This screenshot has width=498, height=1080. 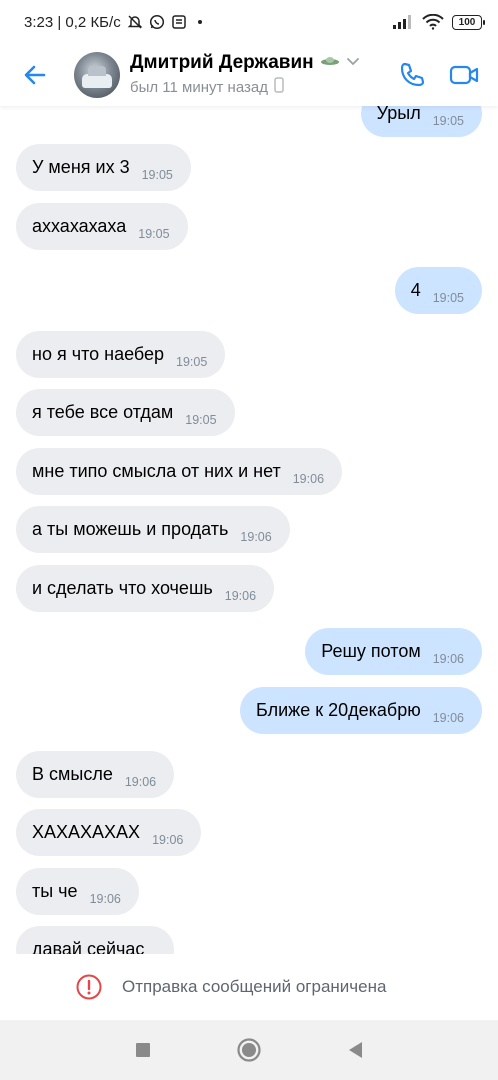 What do you see at coordinates (179, 22) in the screenshot?
I see `news-icon` at bounding box center [179, 22].